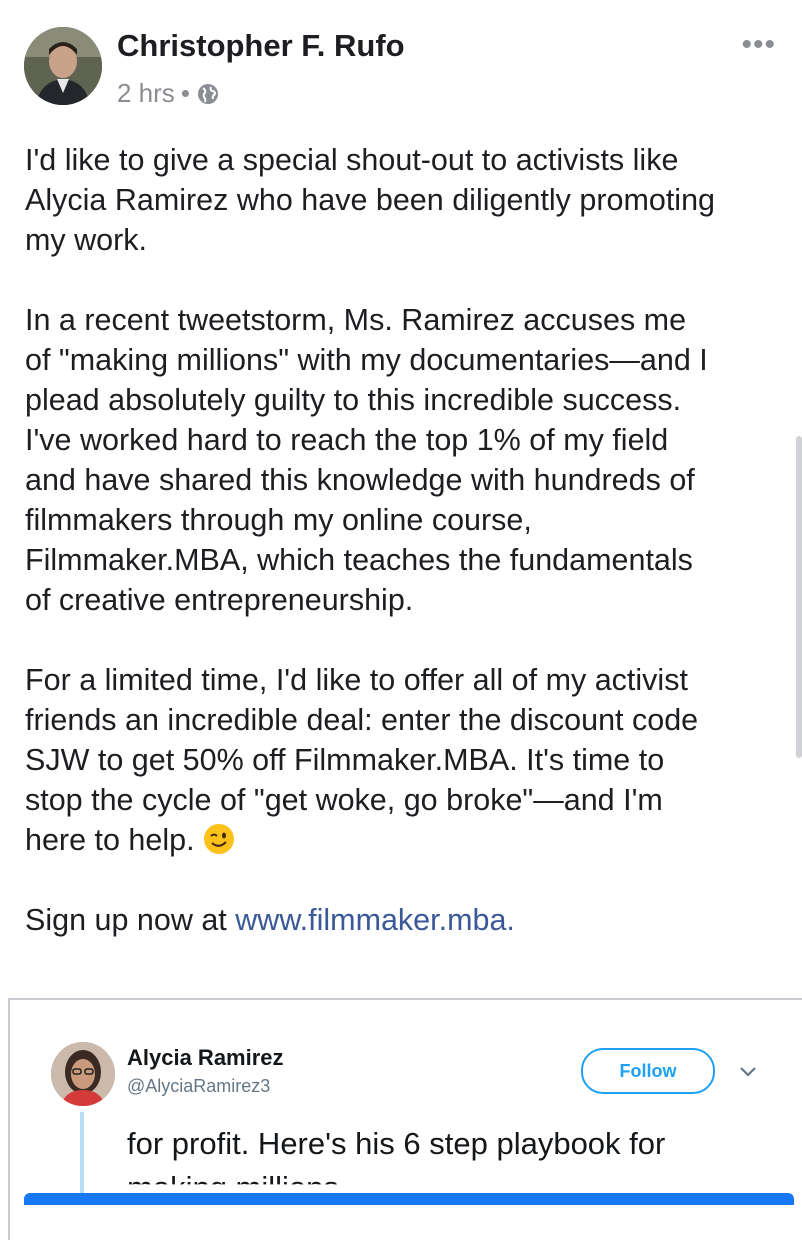 This screenshot has width=802, height=1240. I want to click on signup-paragraph: Sign up now at www.filmmaker.mba., so click(407, 920).